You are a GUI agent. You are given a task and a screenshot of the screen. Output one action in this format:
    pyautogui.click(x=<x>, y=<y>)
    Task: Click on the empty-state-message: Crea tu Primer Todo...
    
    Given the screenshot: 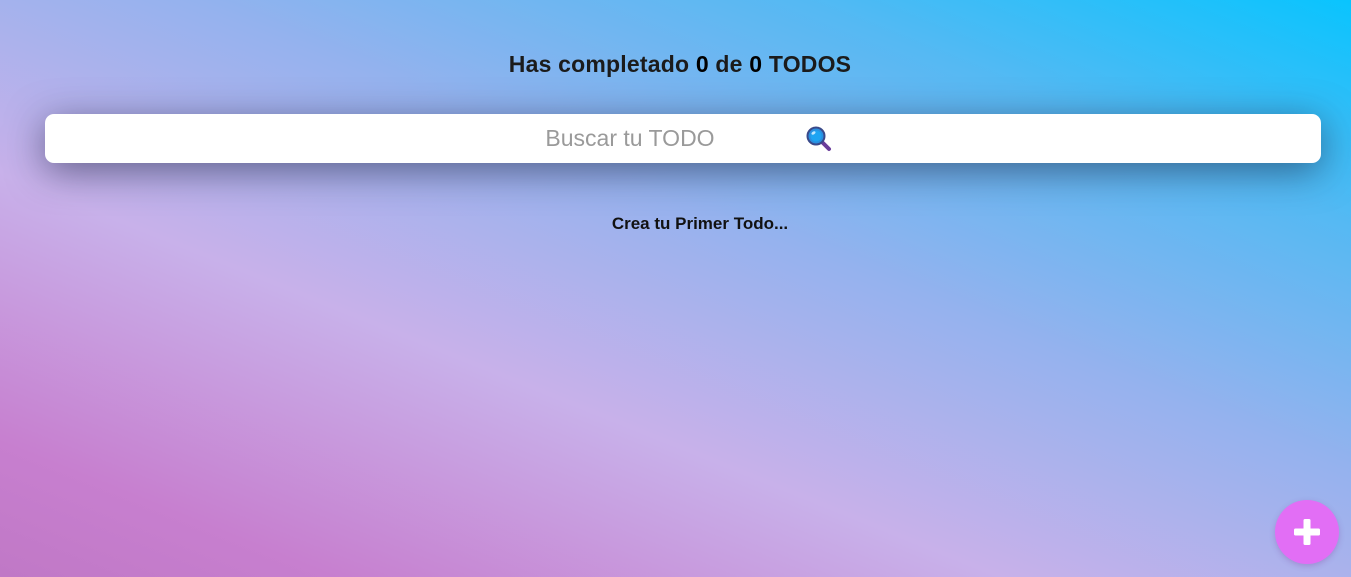 What is the action you would take?
    pyautogui.click(x=700, y=223)
    